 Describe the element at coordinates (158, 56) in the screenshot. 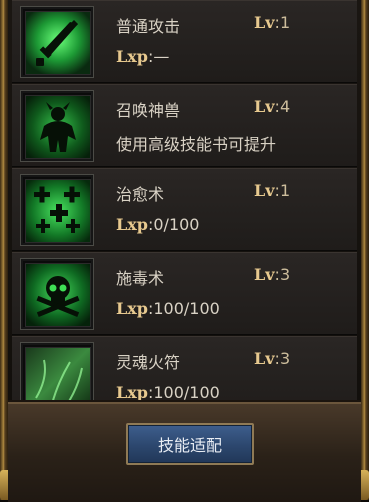

I see `xp-value: :—` at that location.